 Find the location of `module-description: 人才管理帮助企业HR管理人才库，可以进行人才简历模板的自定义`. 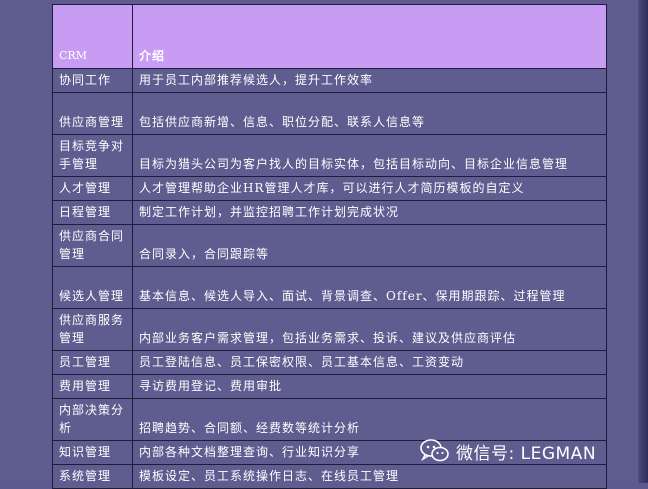

module-description: 人才管理帮助企业HR管理人才库，可以进行人才简历模板的自定义 is located at coordinates (369, 188).